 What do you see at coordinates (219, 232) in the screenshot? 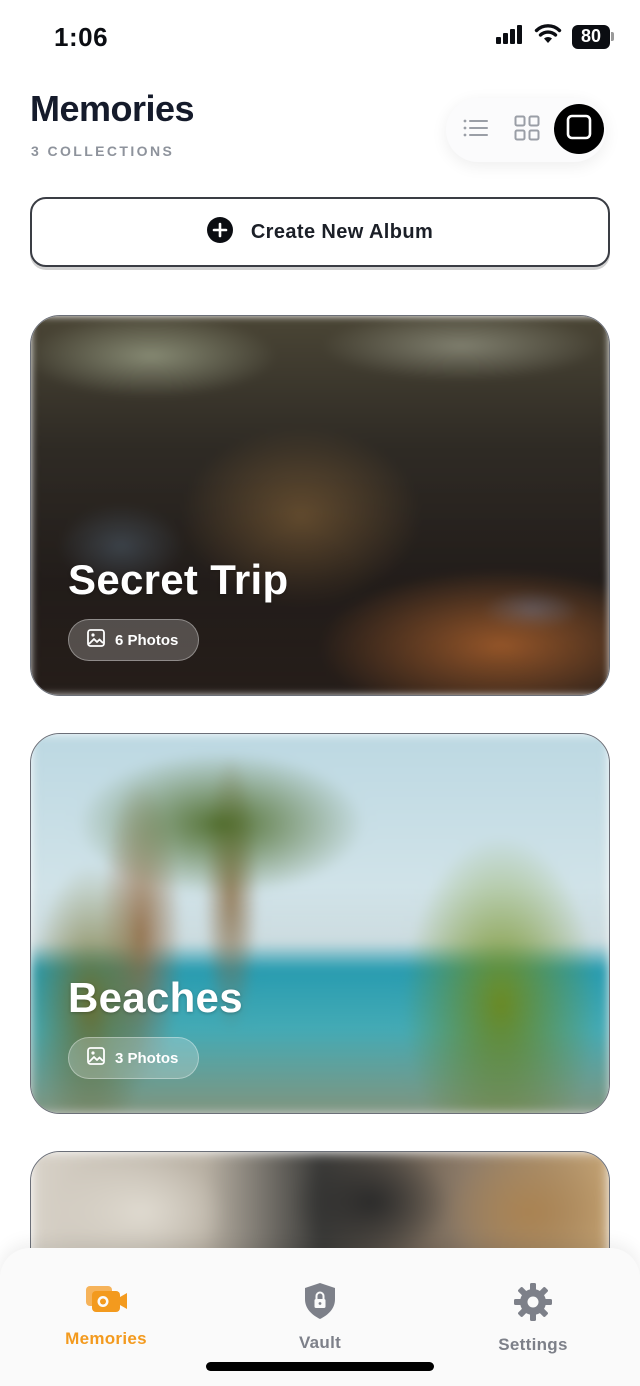
I see `plus-circle-icon` at bounding box center [219, 232].